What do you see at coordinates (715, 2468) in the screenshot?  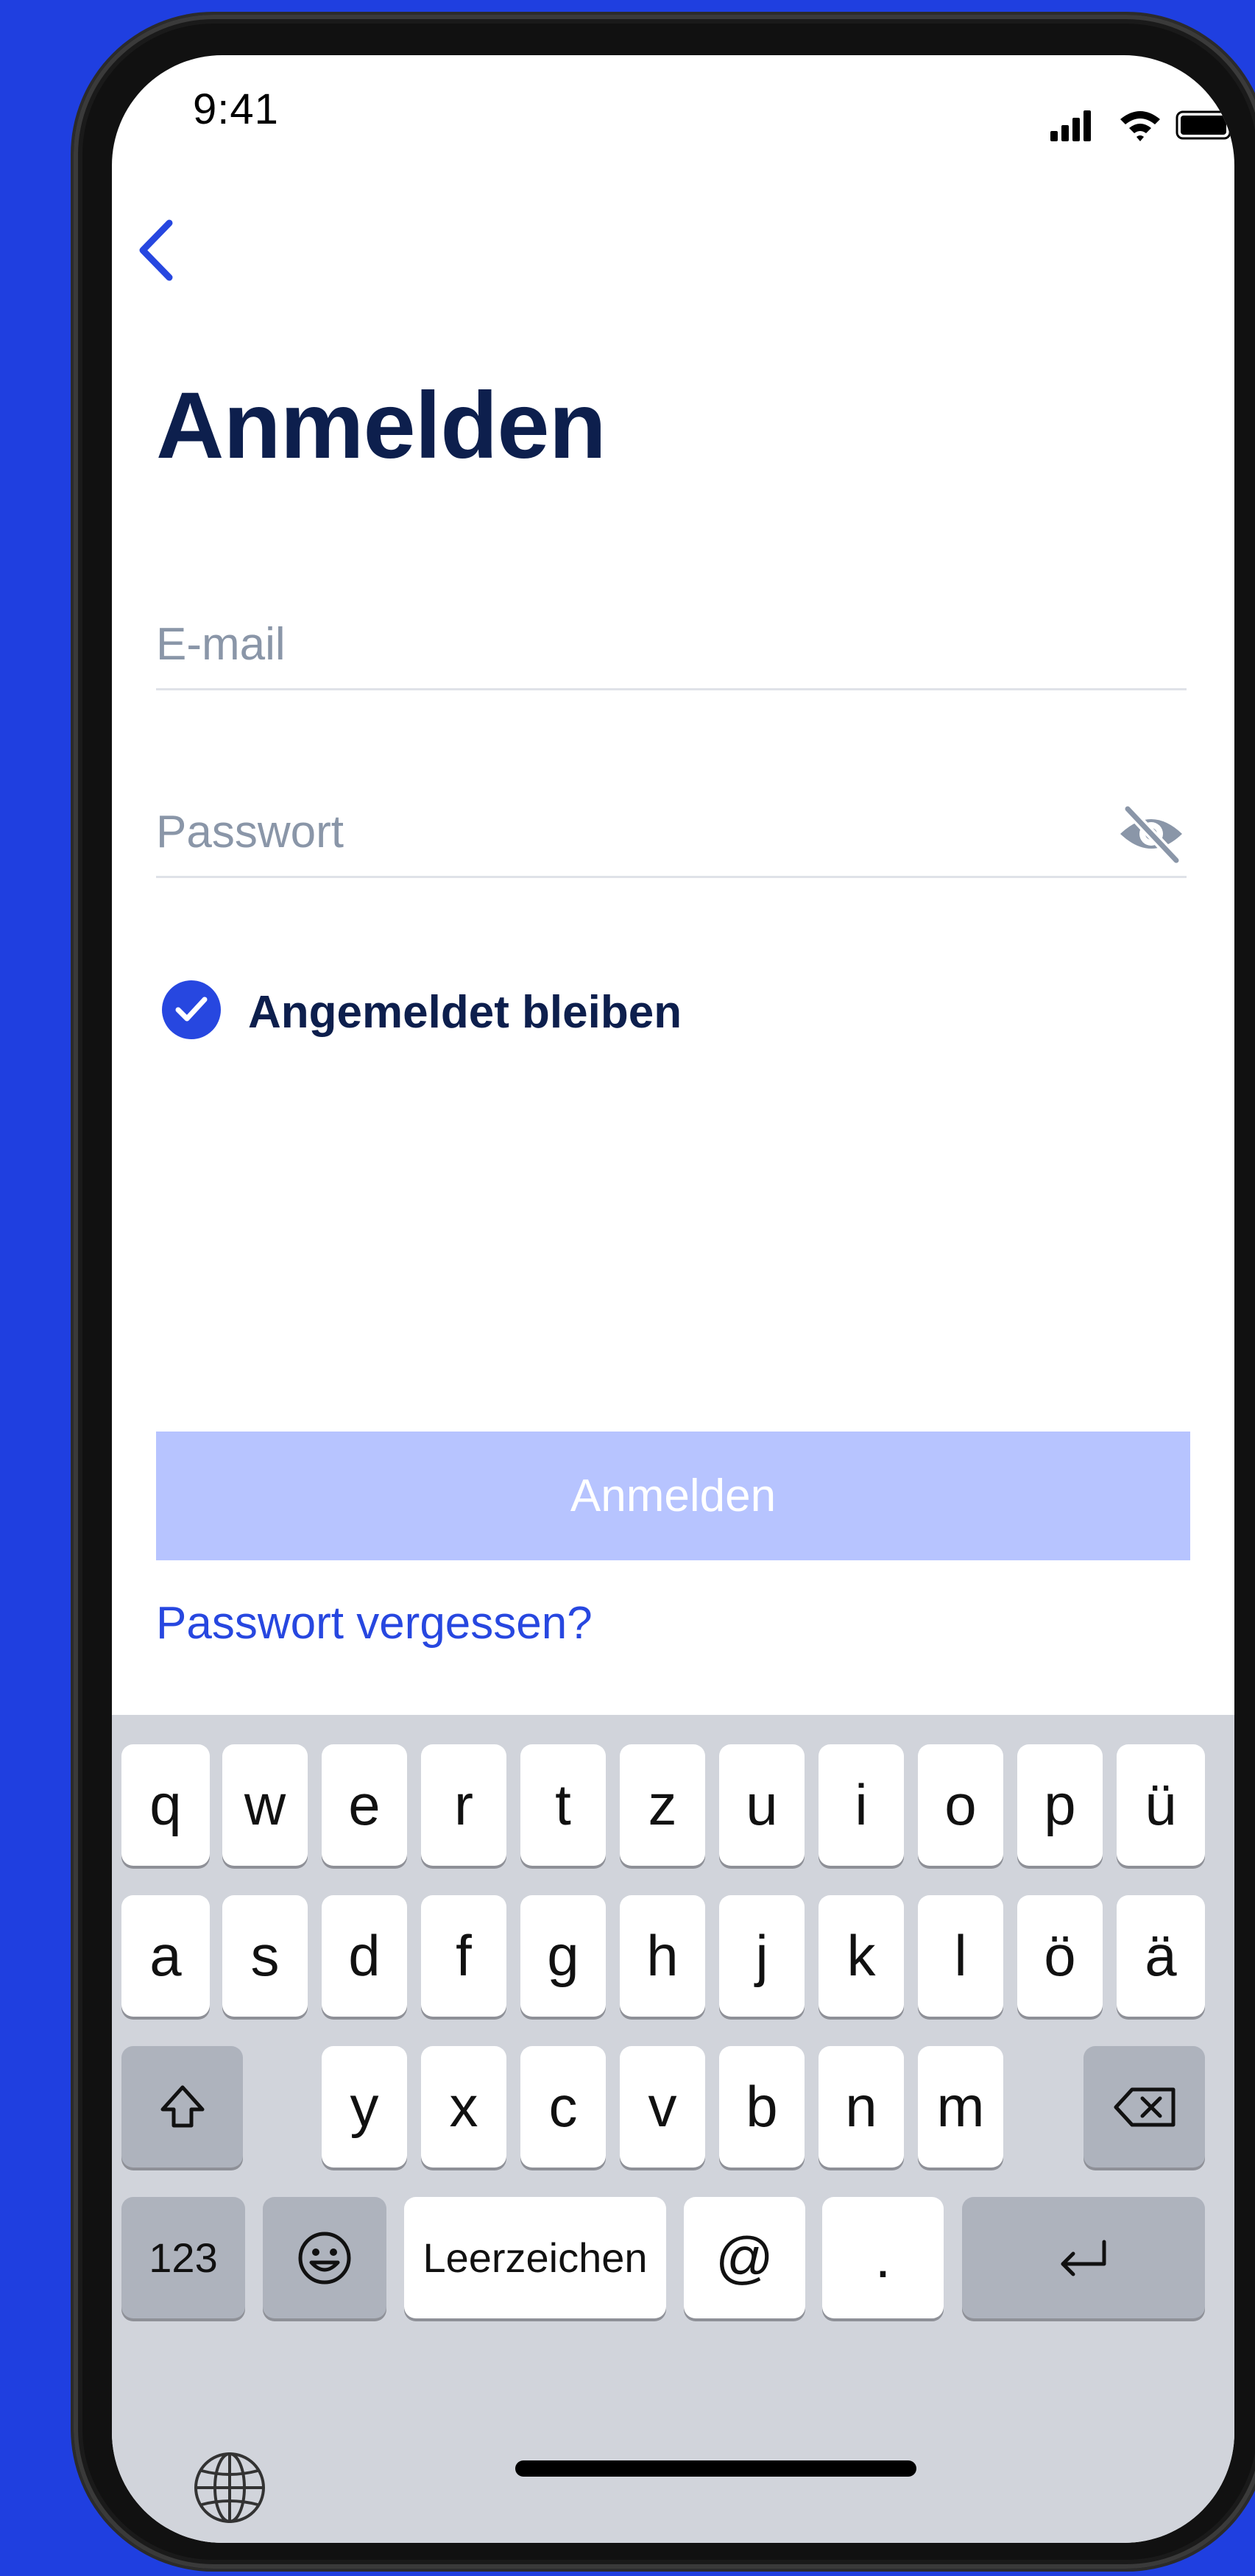 I see `home-indicator` at bounding box center [715, 2468].